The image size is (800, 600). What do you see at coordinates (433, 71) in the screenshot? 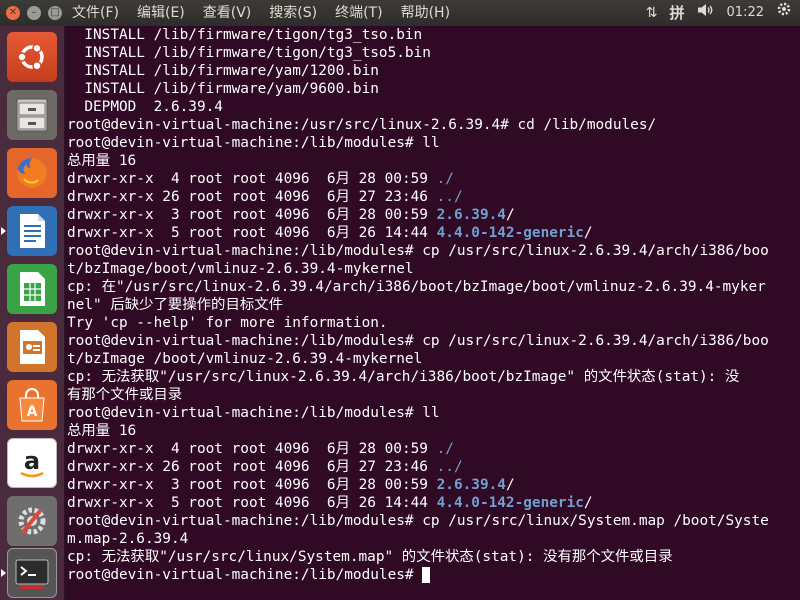
I see `terminal-line: INSTALL /lib/firmware/yam/1200.bin` at bounding box center [433, 71].